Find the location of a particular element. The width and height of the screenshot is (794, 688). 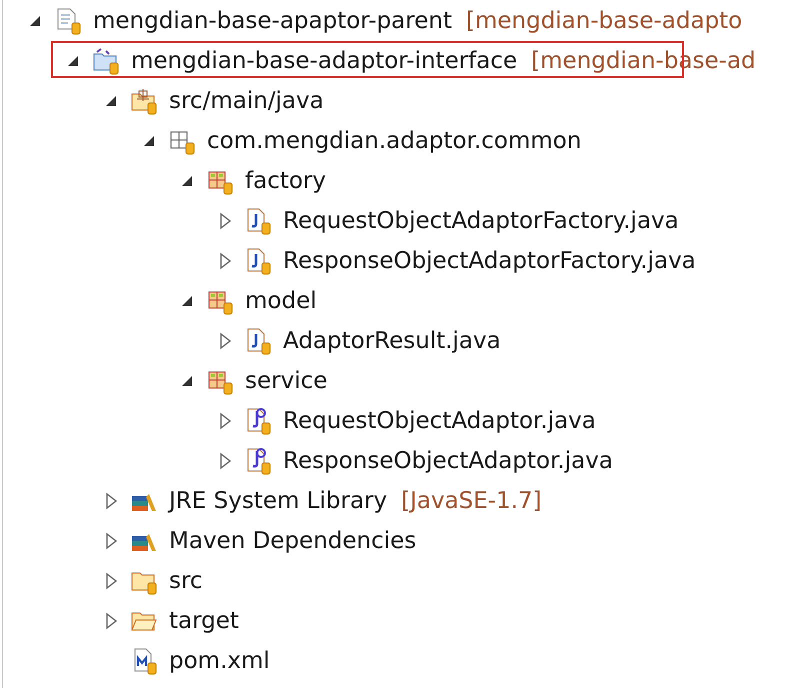

tree-item-label: mengdian-base-adaptor-interface is located at coordinates (324, 61).